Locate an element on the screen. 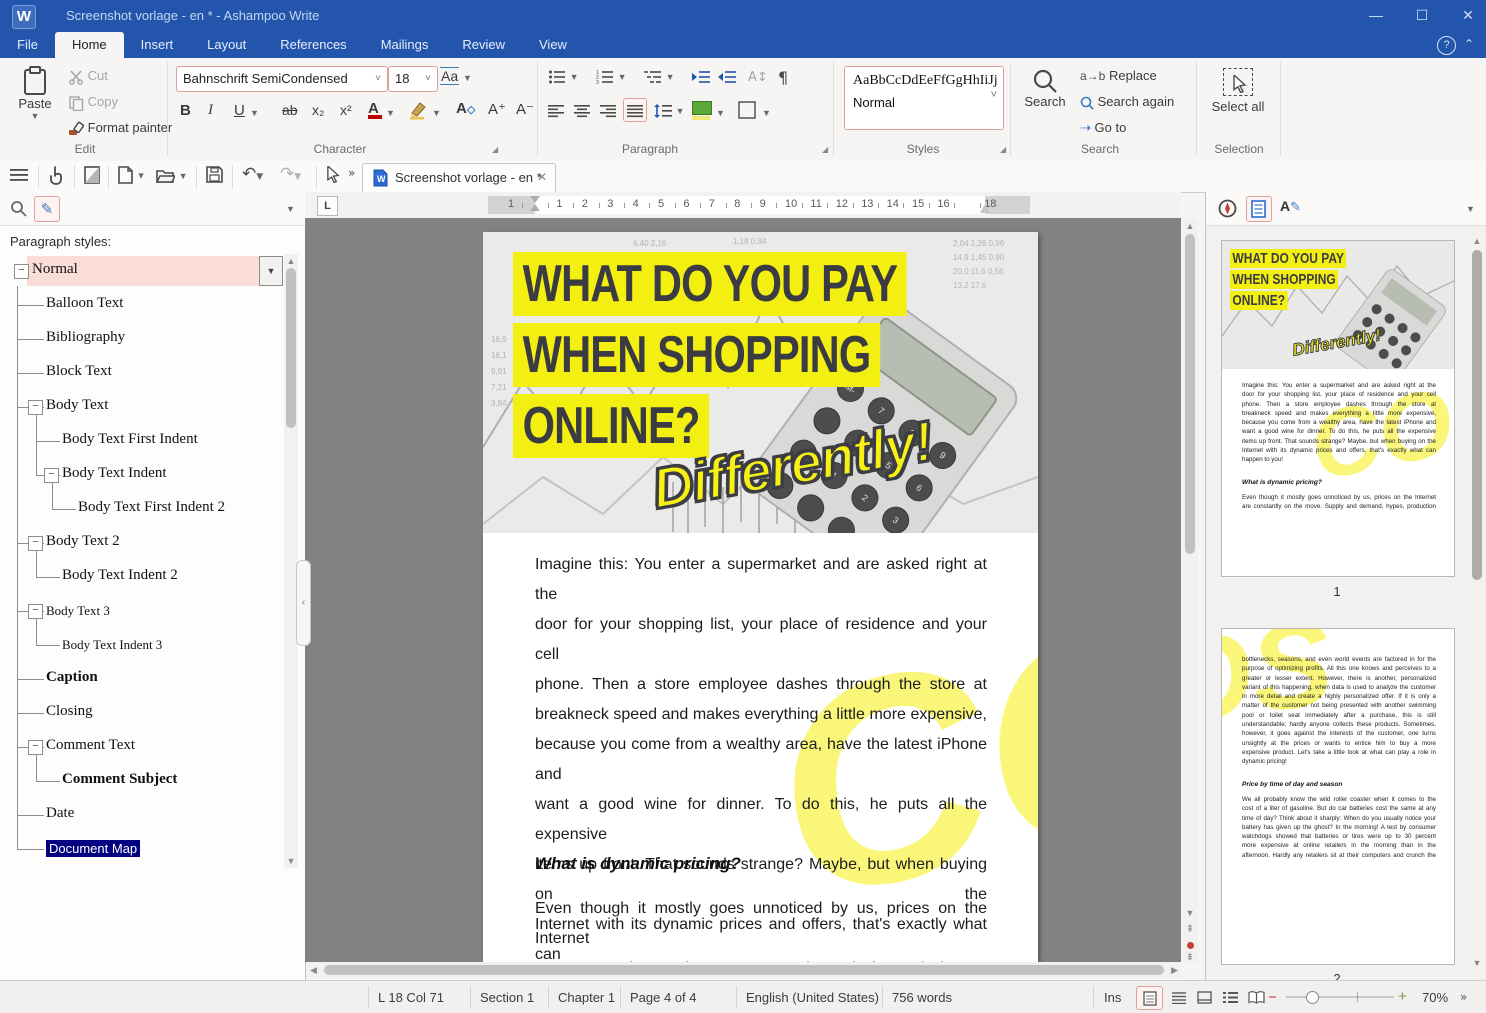  highlight-button is located at coordinates (418, 110).